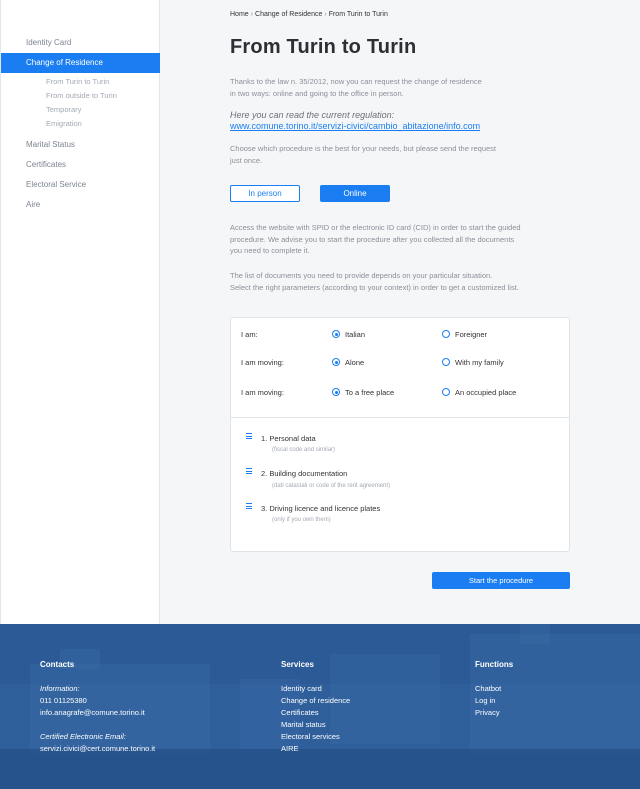  What do you see at coordinates (446, 362) in the screenshot?
I see `radio-with-family` at bounding box center [446, 362].